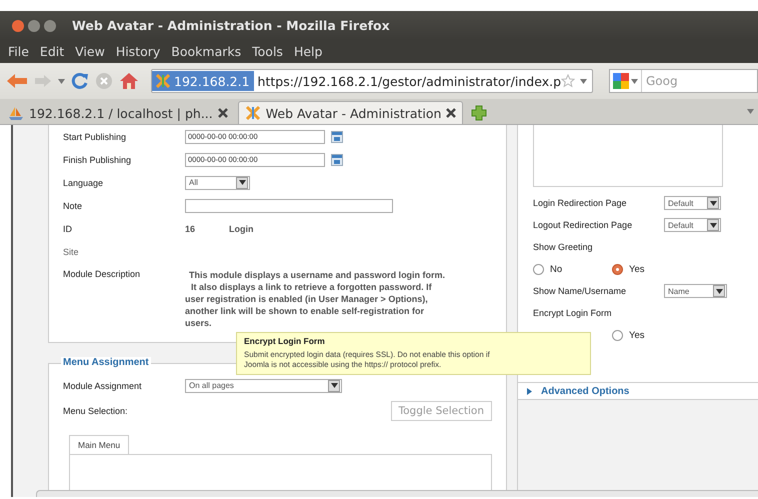 This screenshot has height=499, width=758. What do you see at coordinates (212, 81) in the screenshot?
I see `site-identity: 192.168.2.1` at bounding box center [212, 81].